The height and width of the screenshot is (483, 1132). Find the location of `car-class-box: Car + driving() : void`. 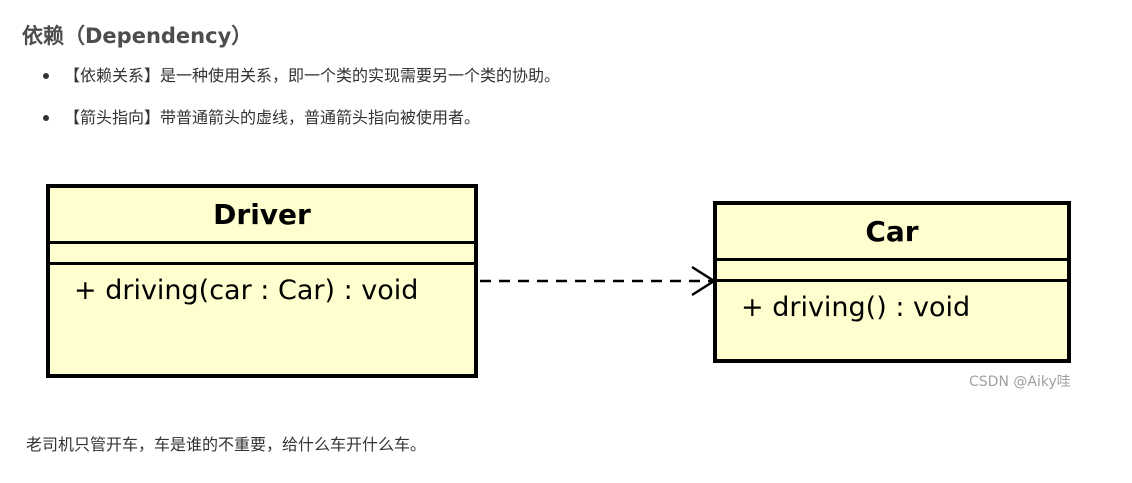

car-class-box: Car + driving() : void is located at coordinates (892, 282).